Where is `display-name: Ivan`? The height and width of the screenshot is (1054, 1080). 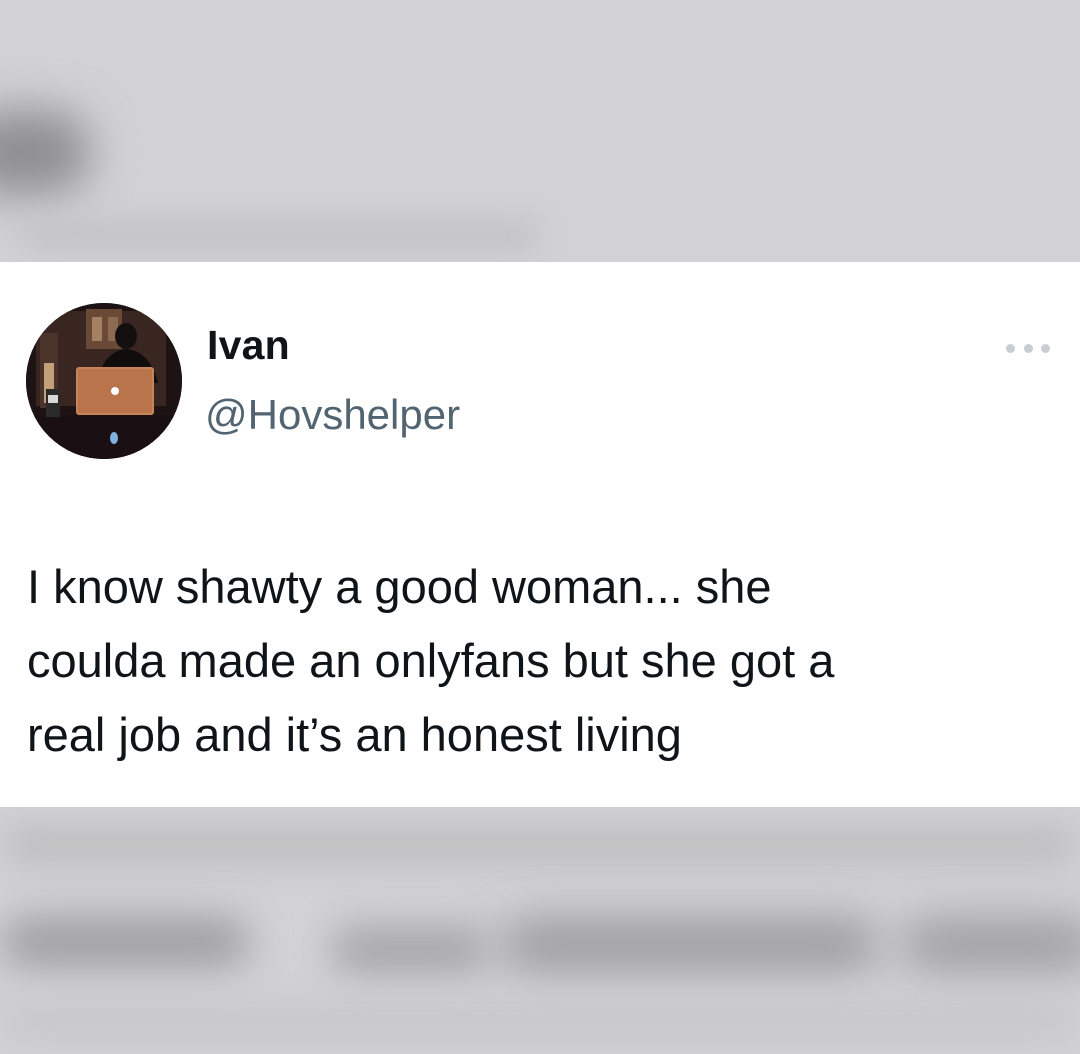
display-name: Ivan is located at coordinates (248, 345).